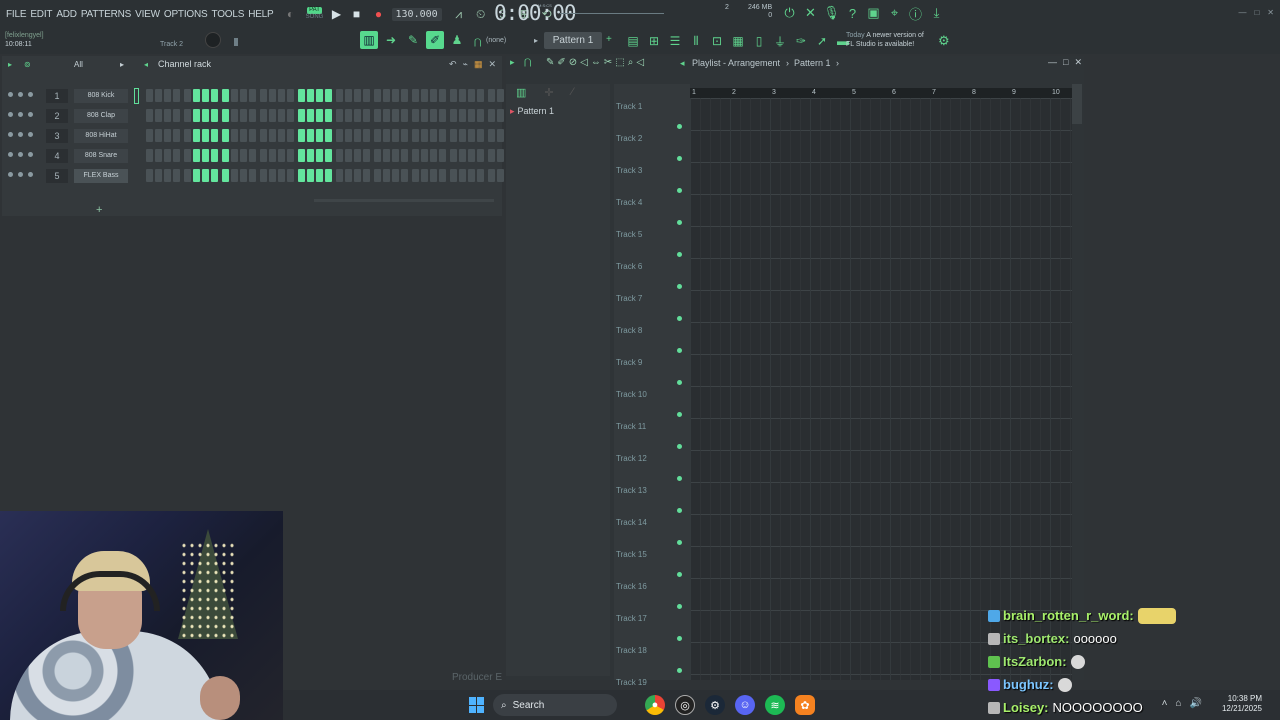 This screenshot has width=1280, height=720. I want to click on rack-swing-icon: ◂, so click(146, 64).